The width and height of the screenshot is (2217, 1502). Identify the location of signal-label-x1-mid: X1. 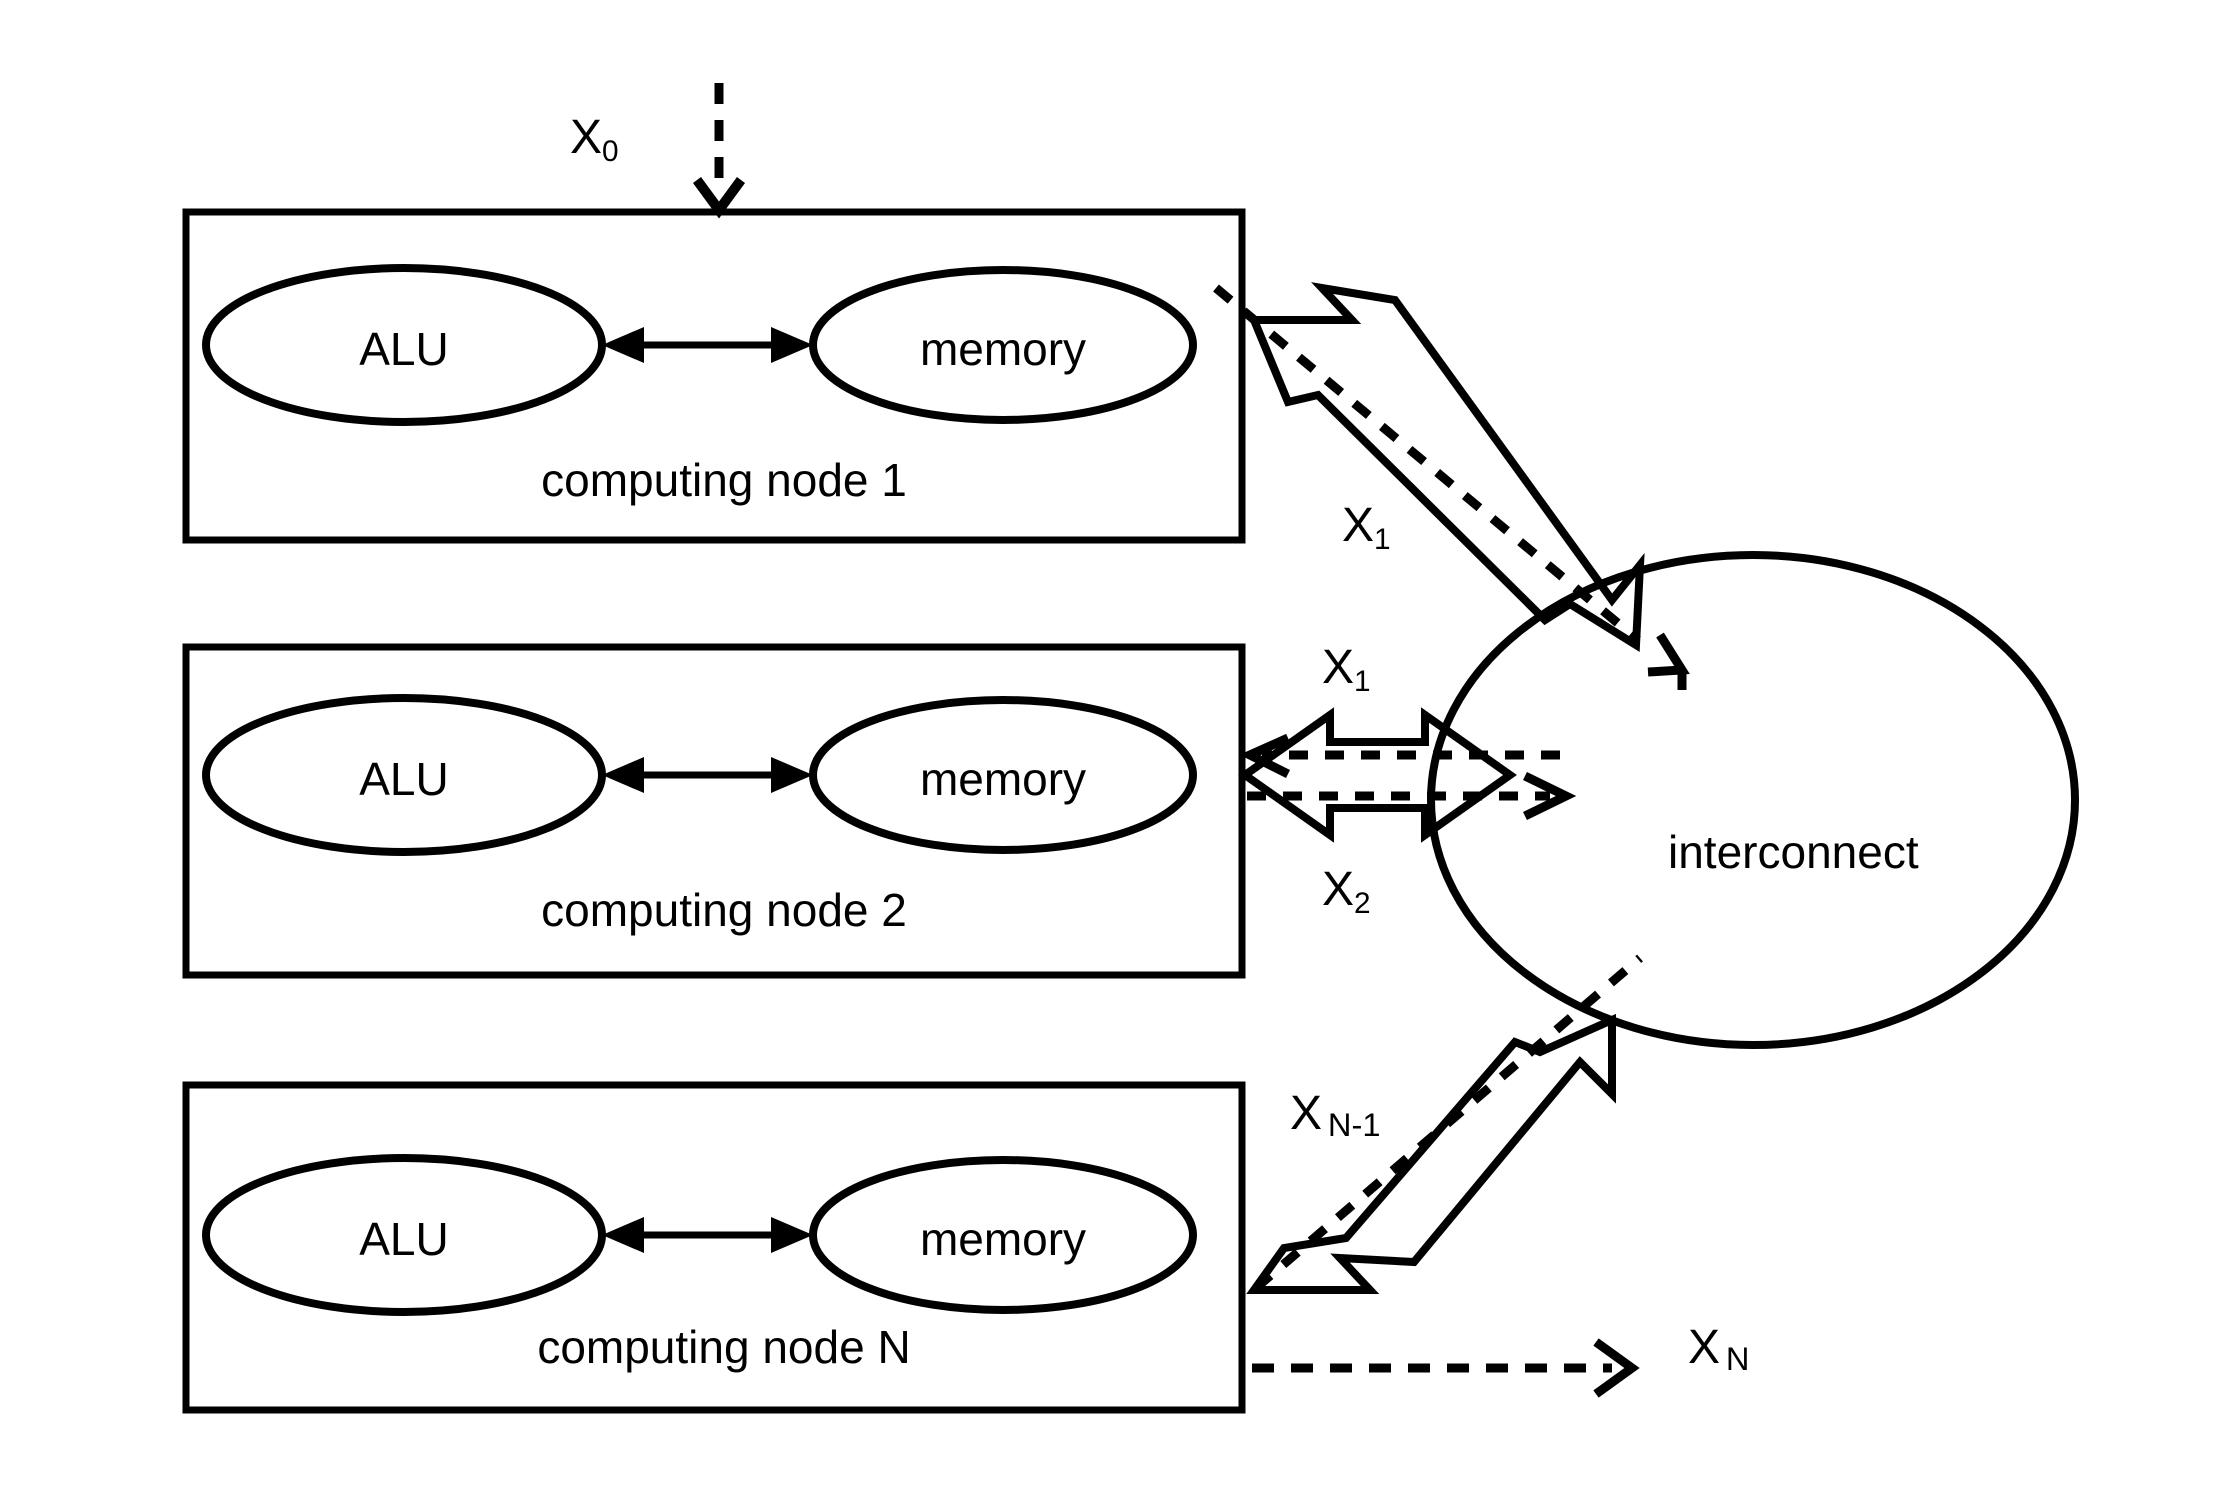
(1346, 669).